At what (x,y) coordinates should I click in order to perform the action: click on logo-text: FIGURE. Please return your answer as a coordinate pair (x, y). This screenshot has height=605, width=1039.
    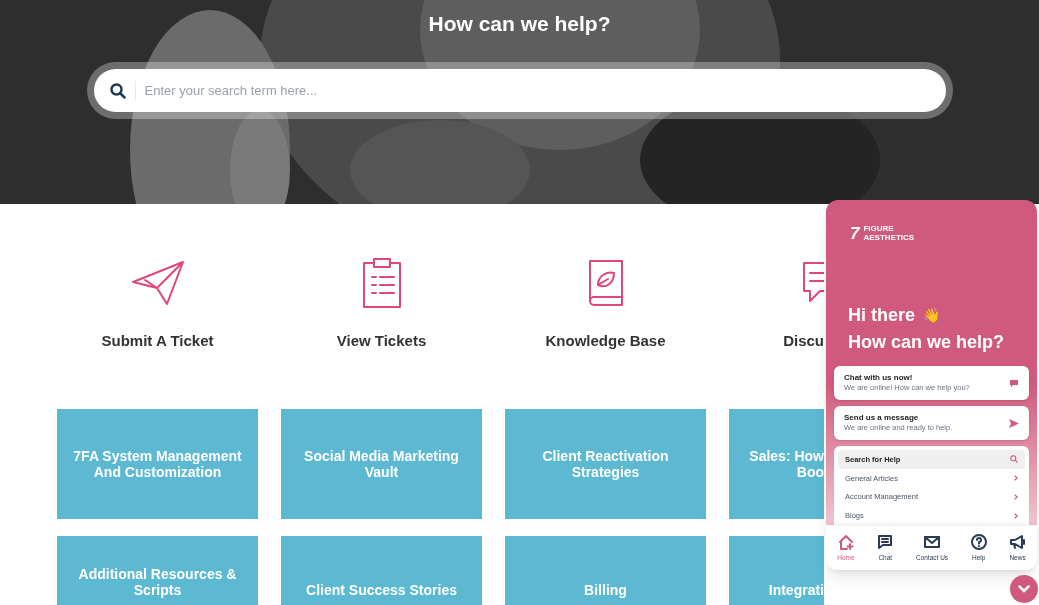
    Looking at the image, I should click on (879, 228).